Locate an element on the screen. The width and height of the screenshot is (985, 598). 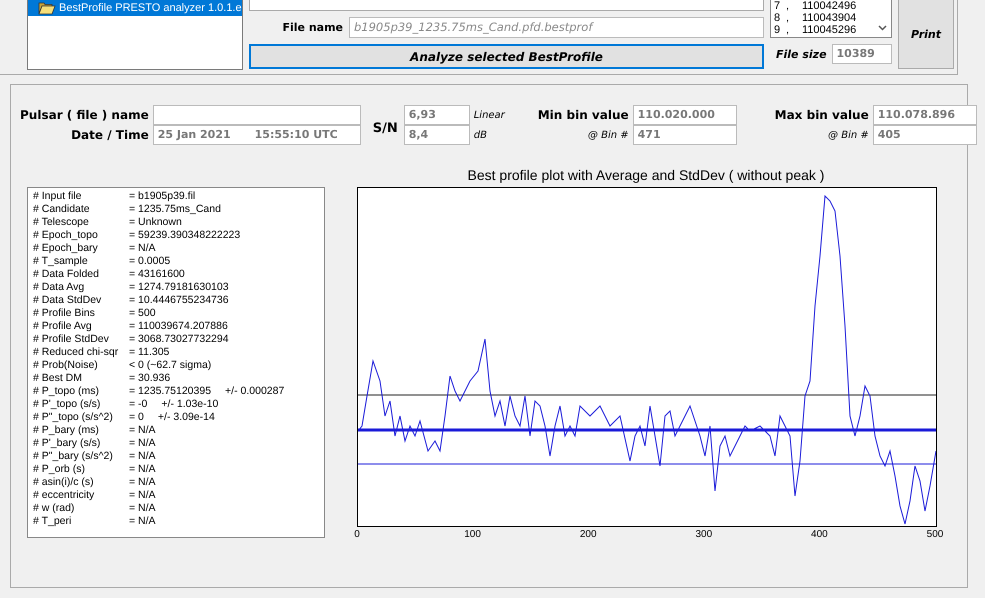
header-info-line: # Profile StdDev = 3068.73027732294 is located at coordinates (131, 339).